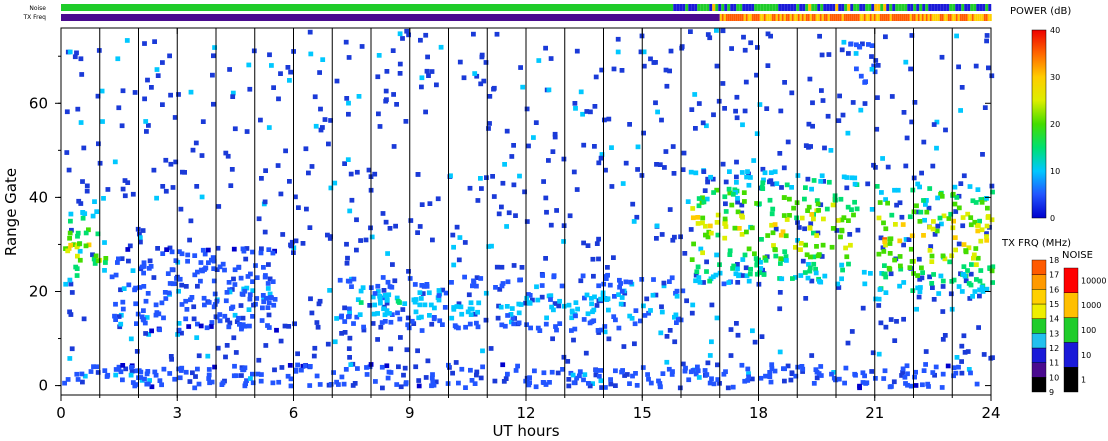 This screenshot has height=441, width=1108. I want to click on power-tick-label: 0, so click(1052, 218).